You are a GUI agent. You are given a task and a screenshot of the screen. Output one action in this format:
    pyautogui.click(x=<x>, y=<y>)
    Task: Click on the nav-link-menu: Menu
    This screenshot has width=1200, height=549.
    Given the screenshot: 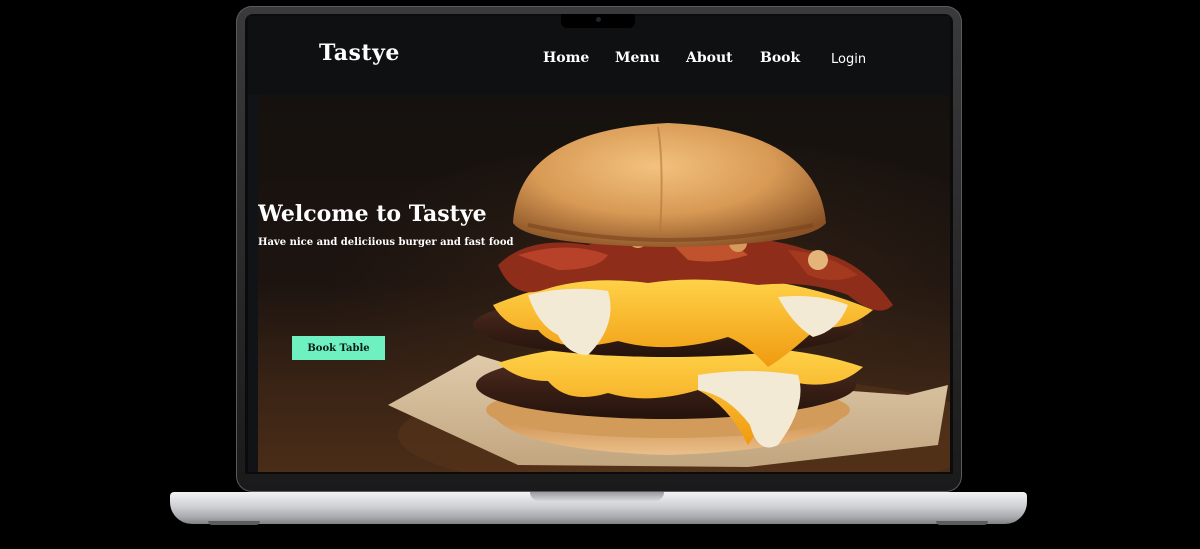 What is the action you would take?
    pyautogui.click(x=637, y=58)
    